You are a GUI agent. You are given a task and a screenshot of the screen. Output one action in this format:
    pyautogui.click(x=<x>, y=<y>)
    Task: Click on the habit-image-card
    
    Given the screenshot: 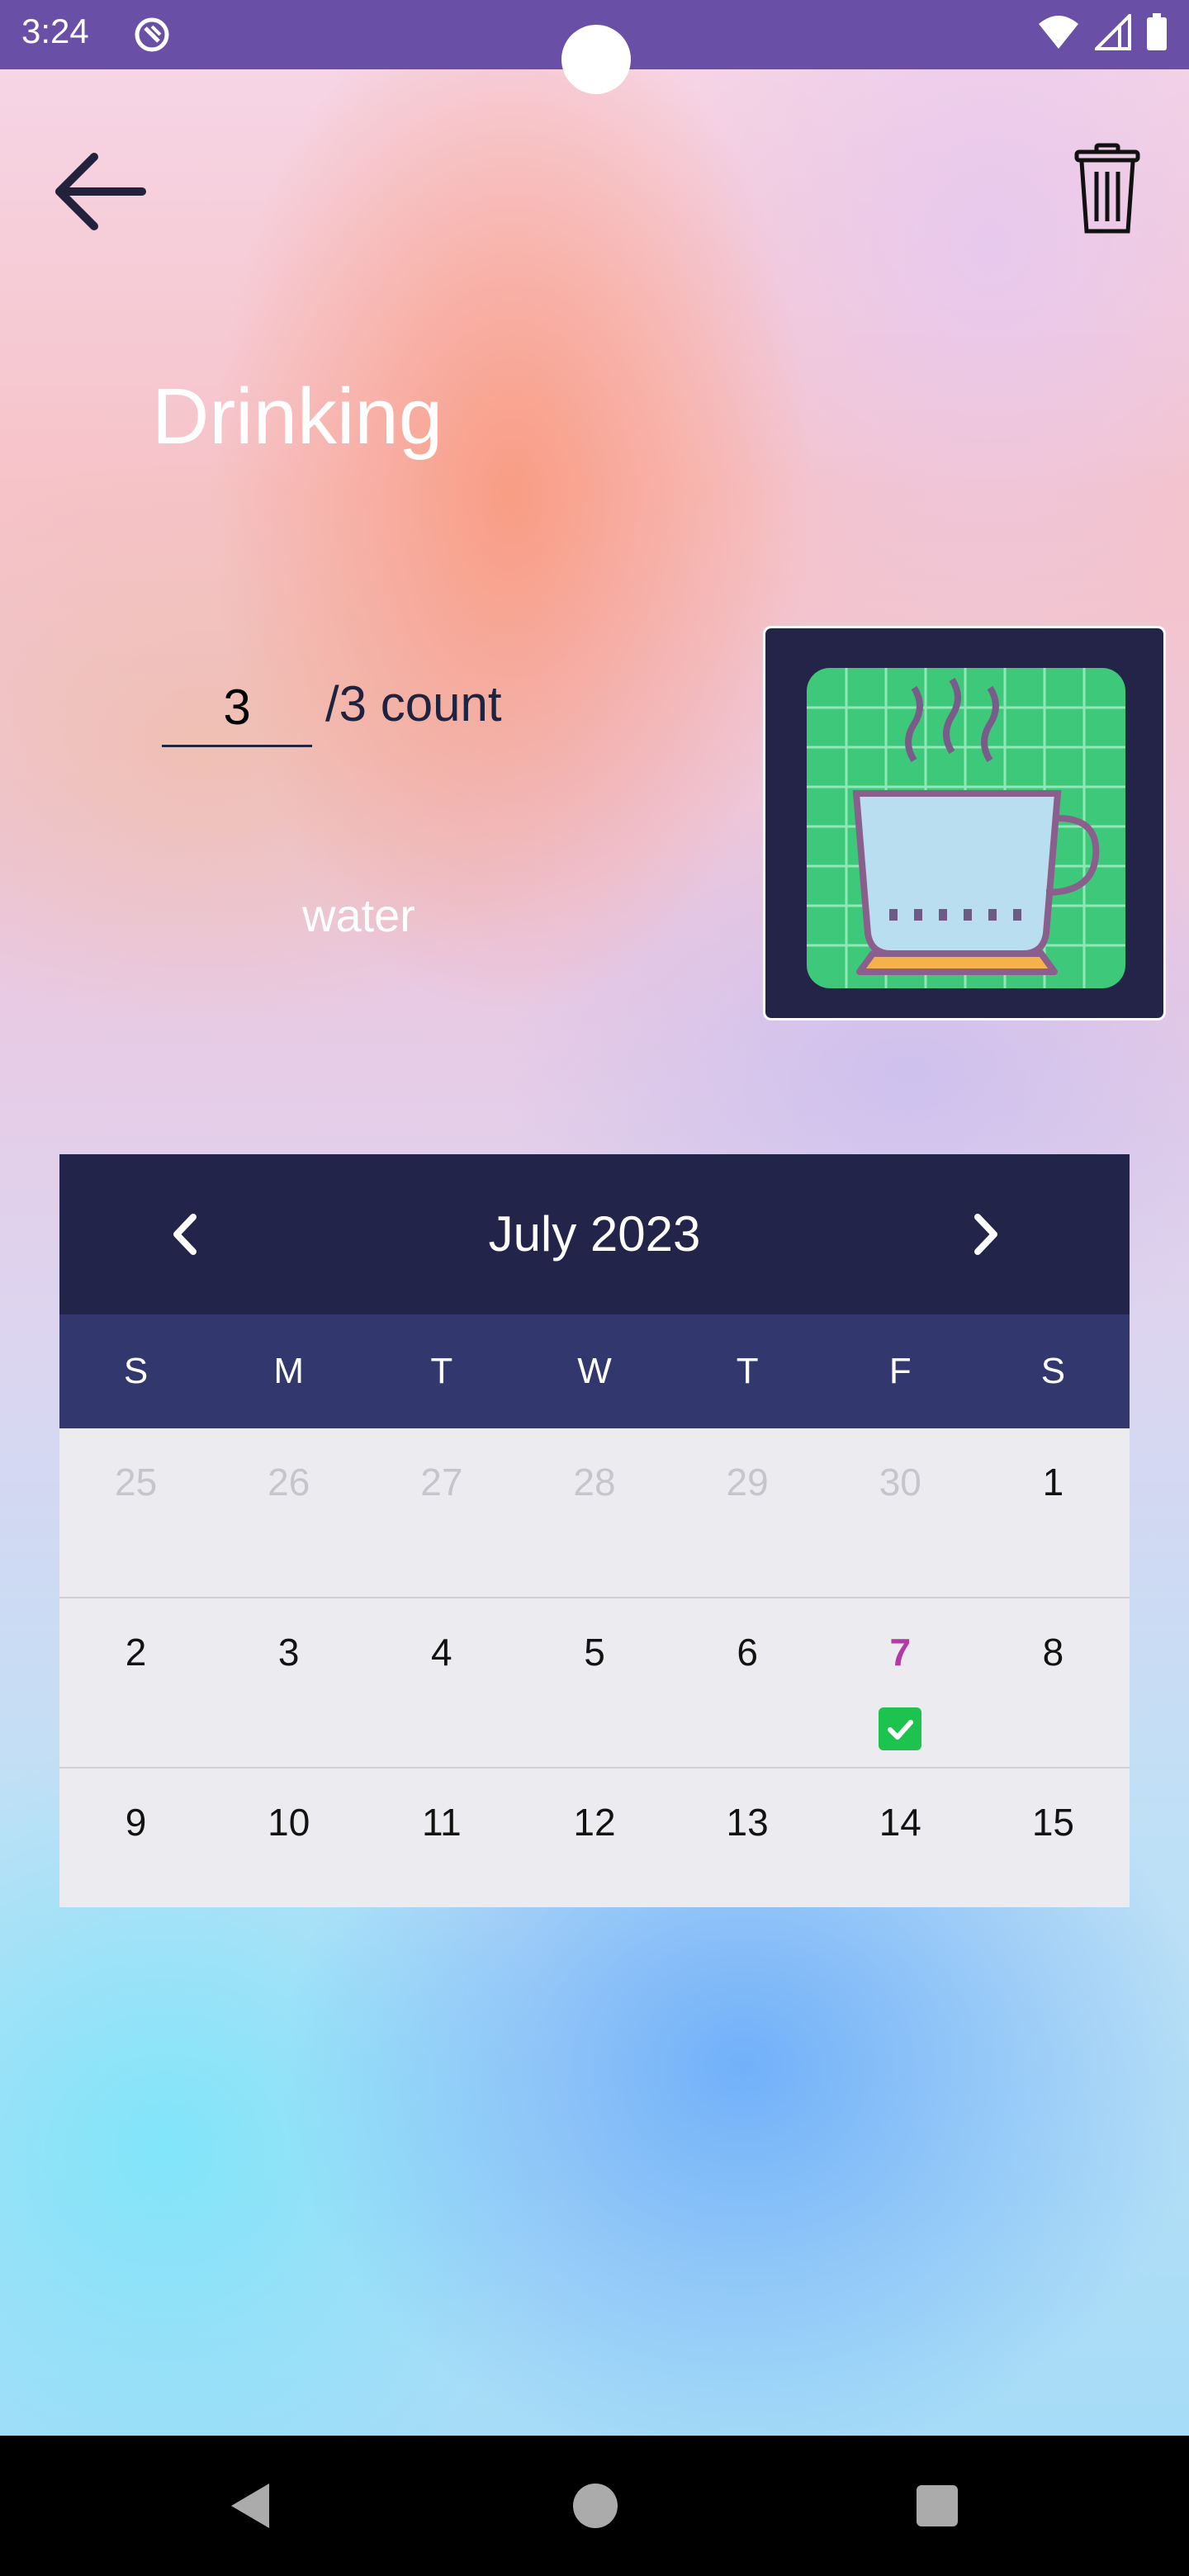 What is the action you would take?
    pyautogui.click(x=964, y=823)
    